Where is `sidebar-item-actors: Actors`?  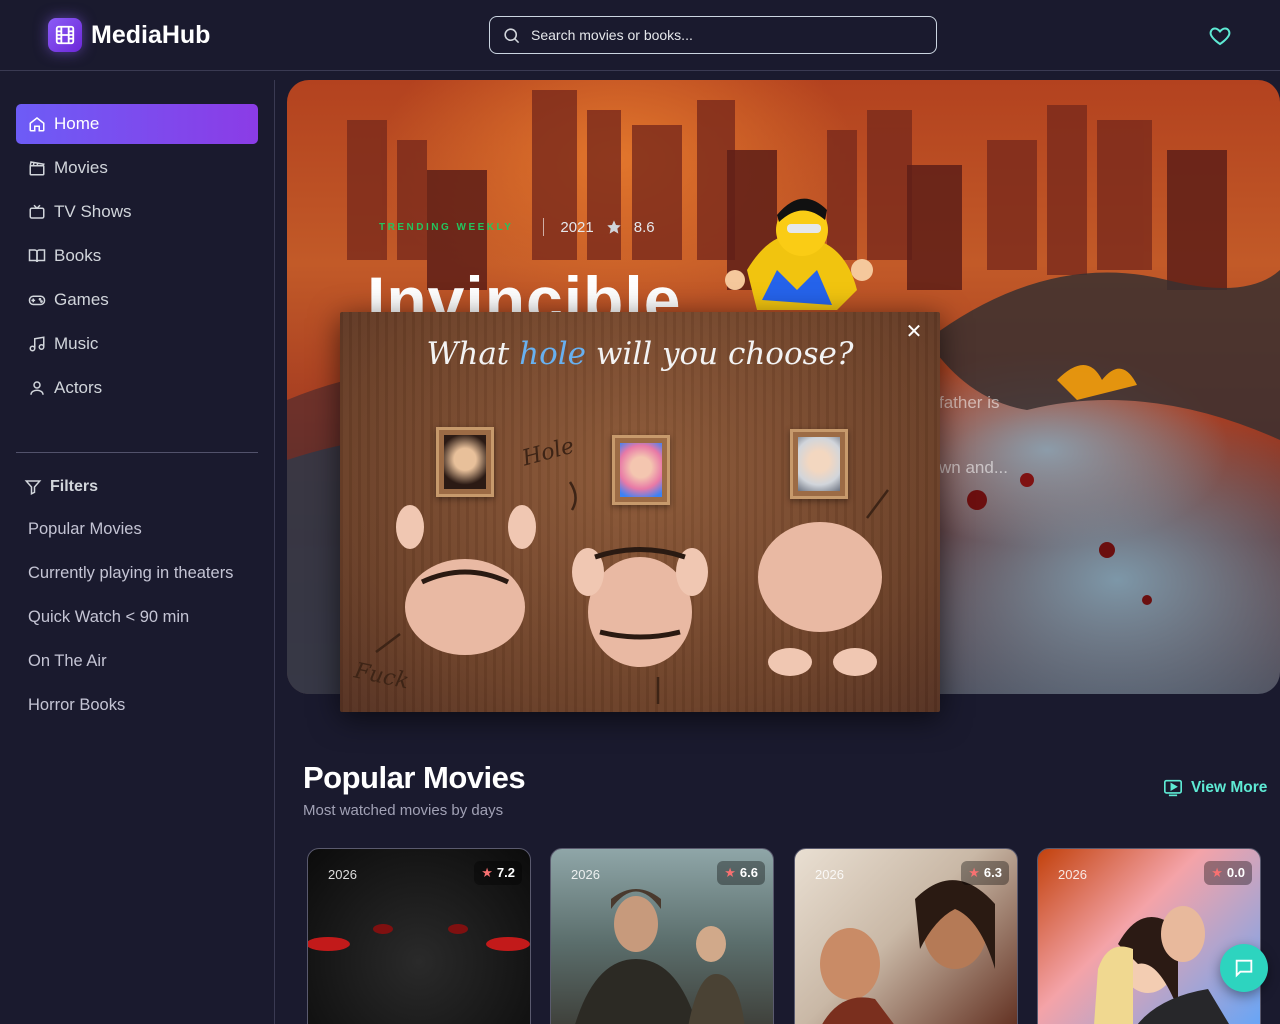
sidebar-item-actors: Actors is located at coordinates (137, 388).